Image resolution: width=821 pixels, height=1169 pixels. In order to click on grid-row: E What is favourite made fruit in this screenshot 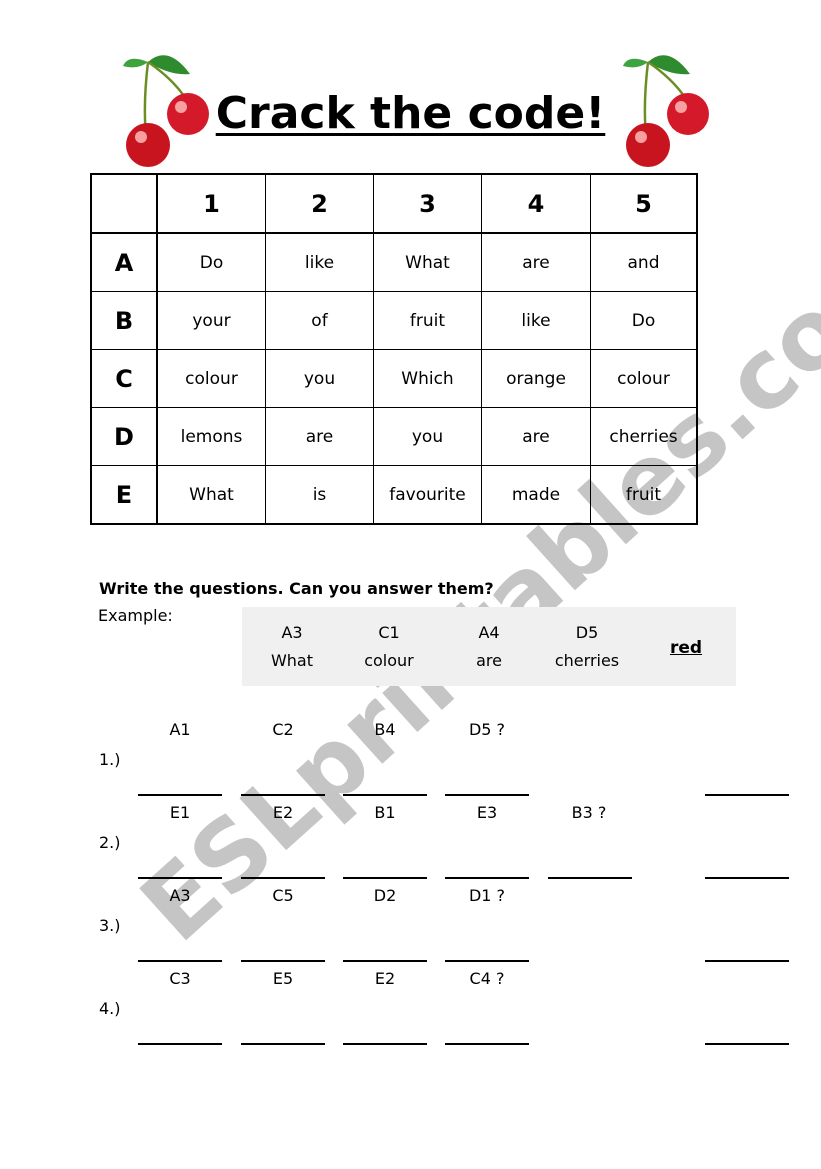, I will do `click(394, 495)`.